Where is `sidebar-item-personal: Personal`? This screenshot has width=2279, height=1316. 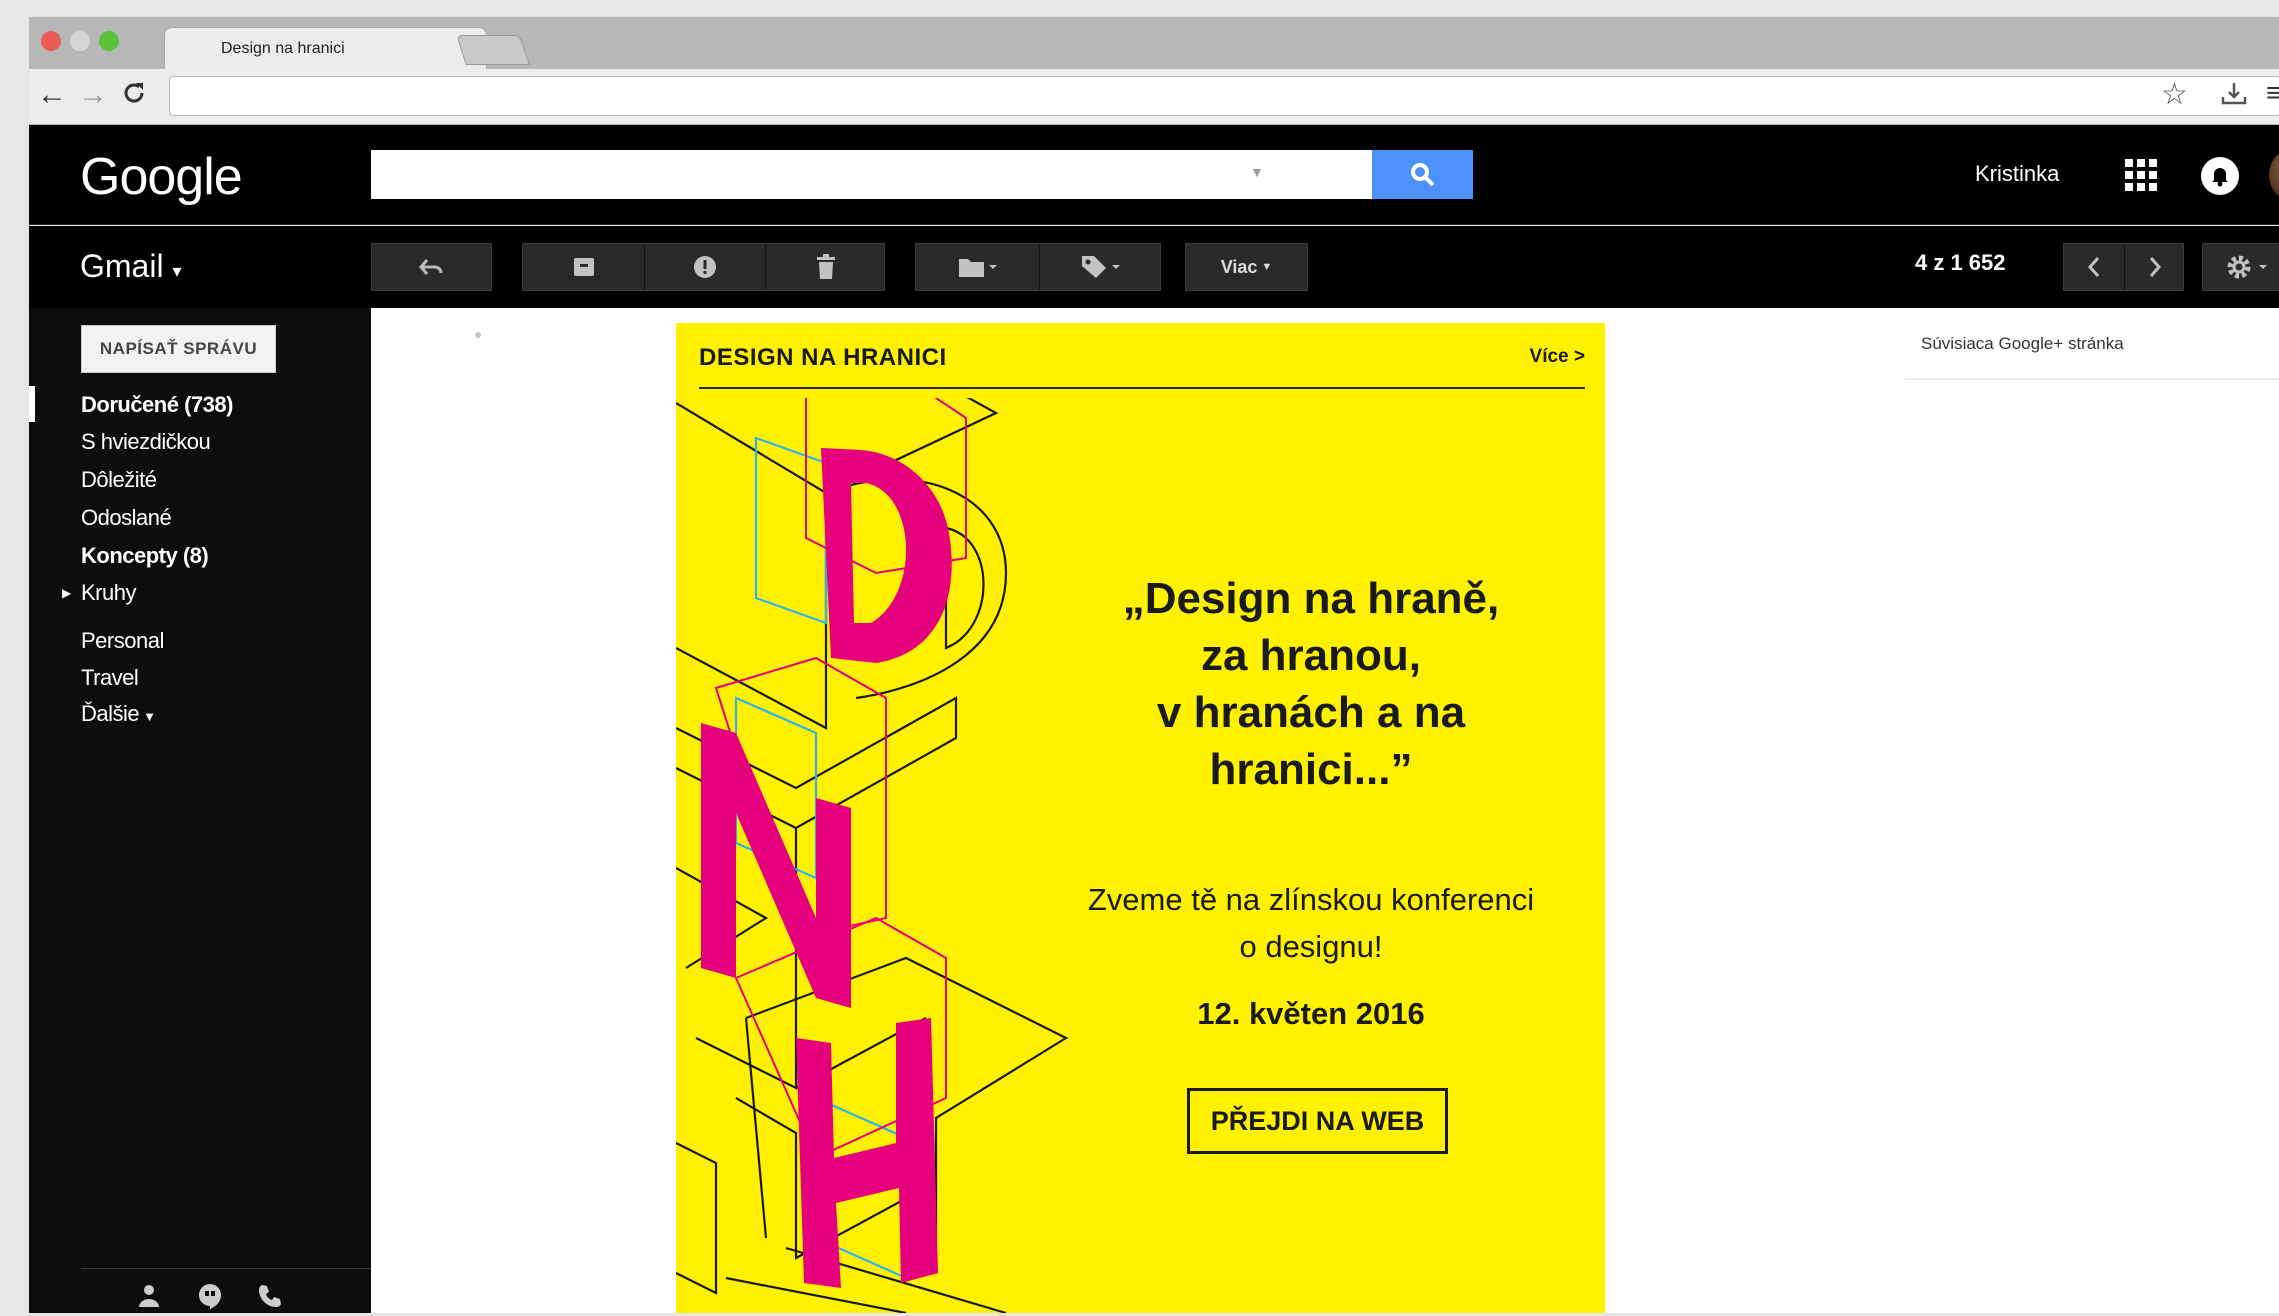
sidebar-item-personal: Personal is located at coordinates (122, 641).